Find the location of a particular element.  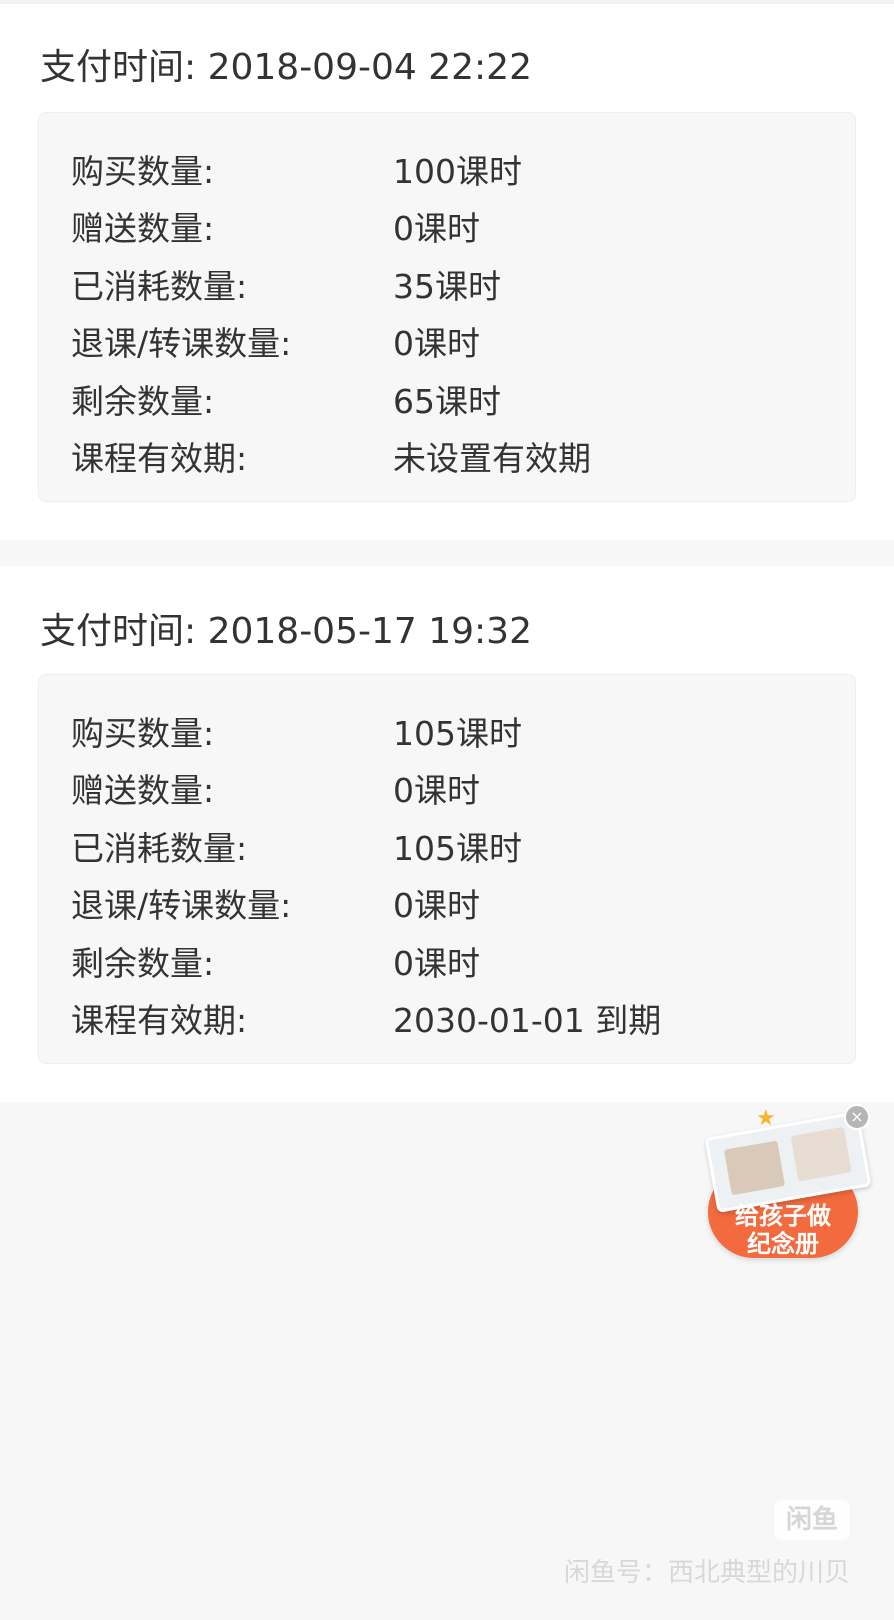

detail-value: 未设置有效期 is located at coordinates (492, 459).